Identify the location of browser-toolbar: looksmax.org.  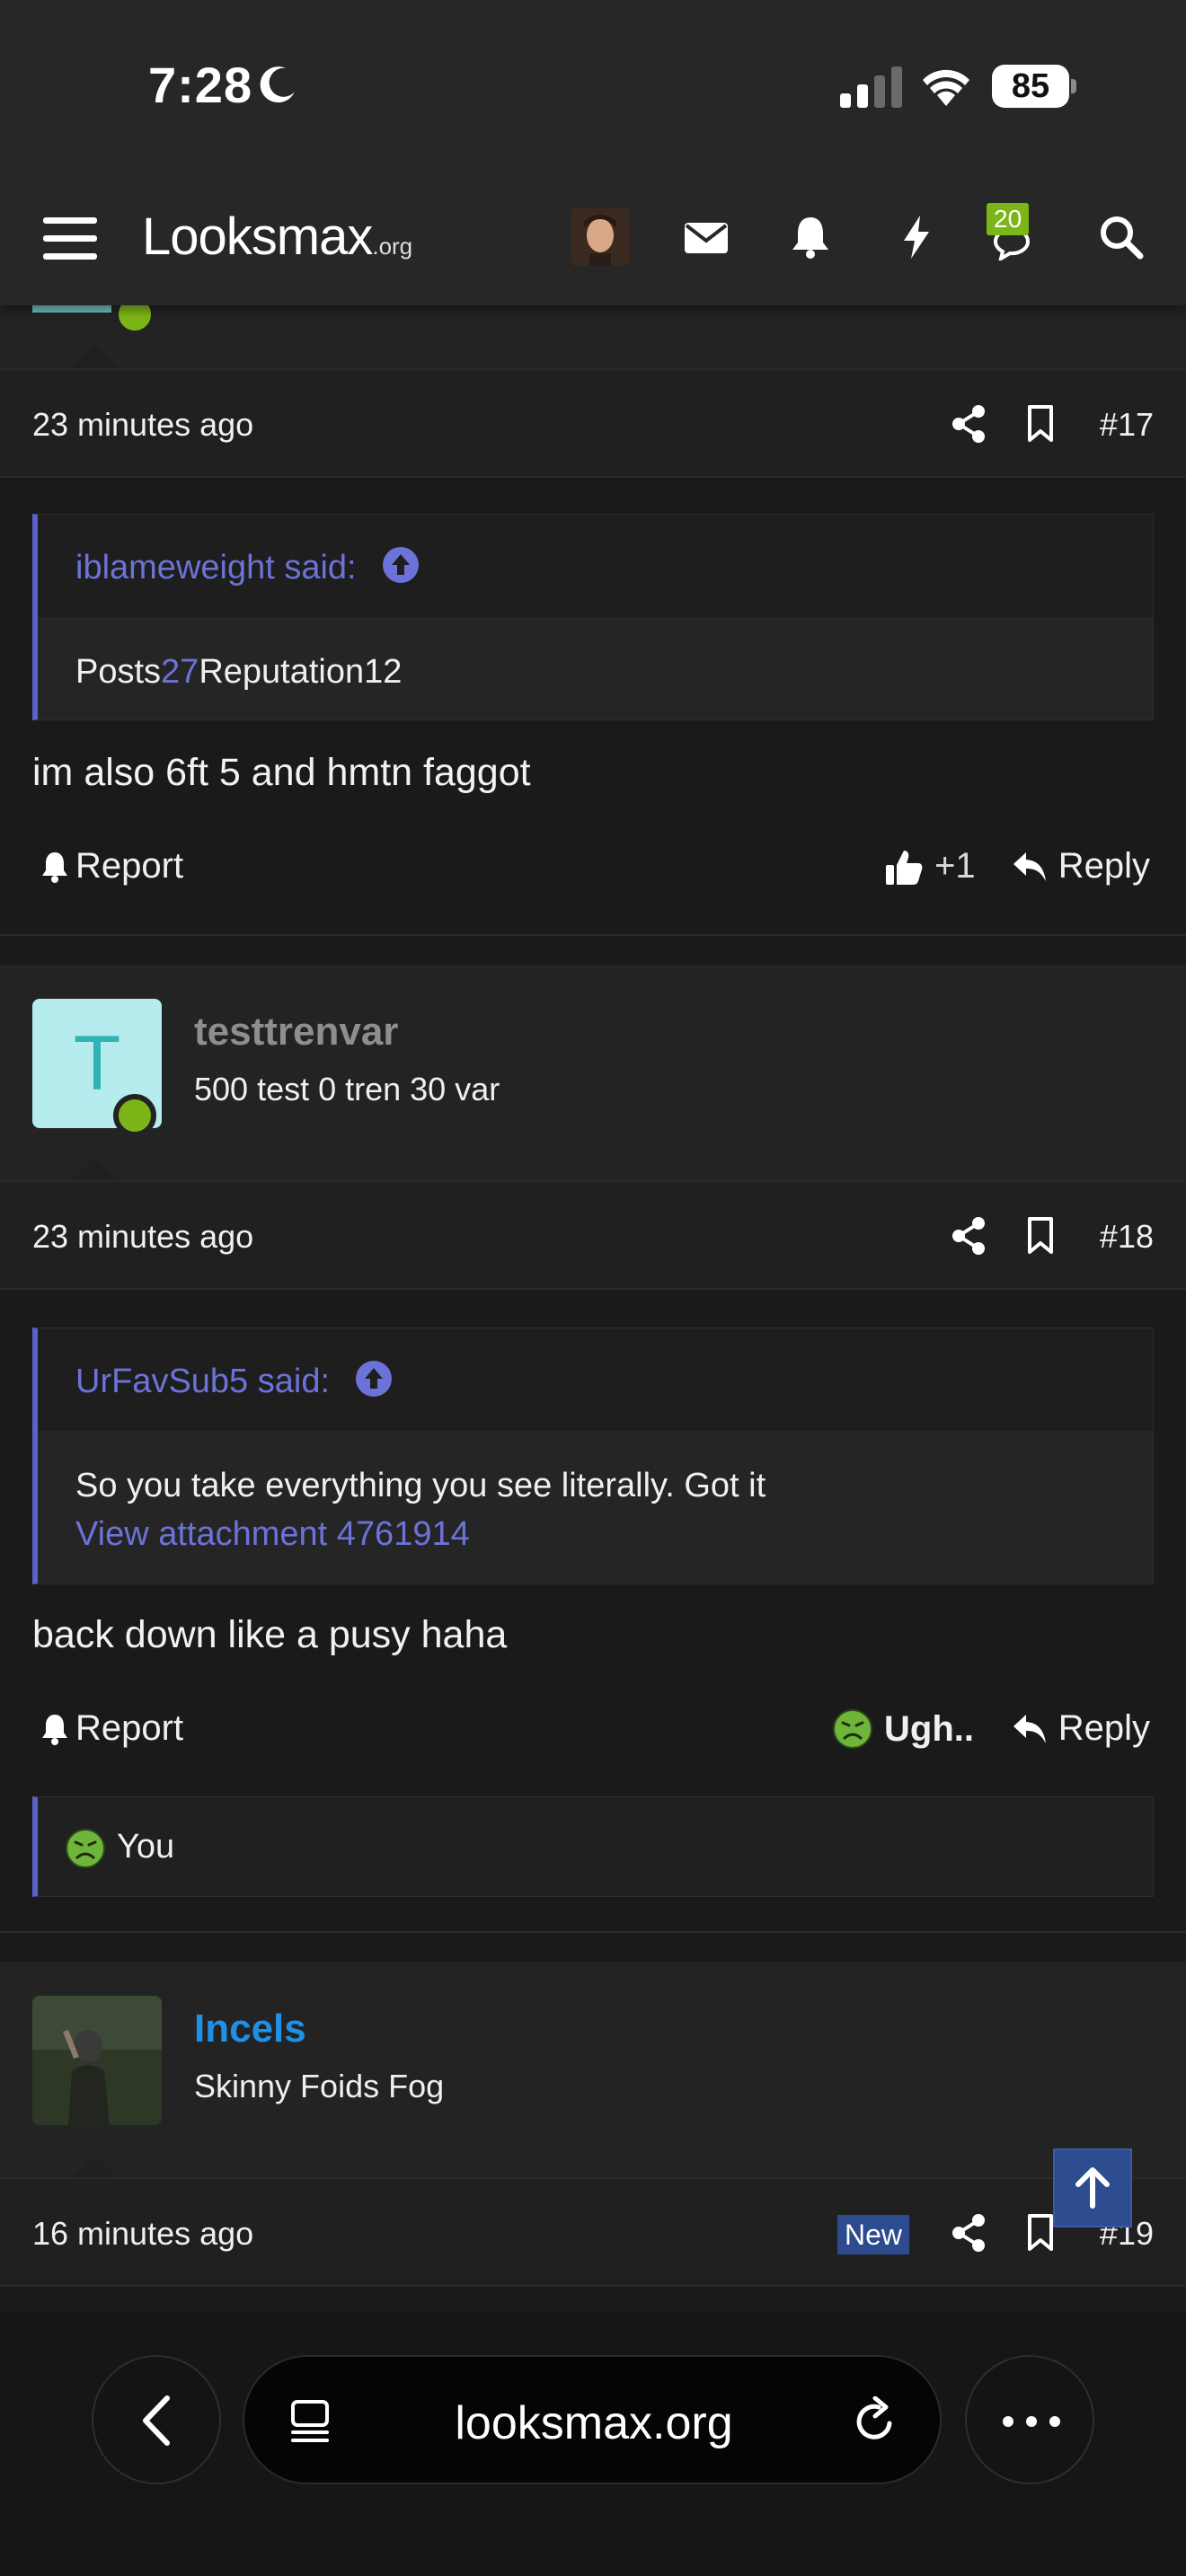
(593, 2444).